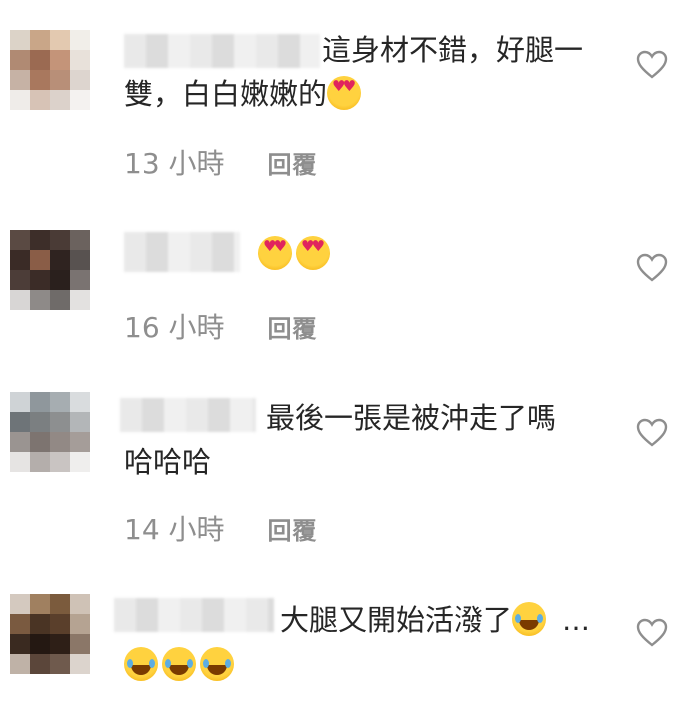 The height and width of the screenshot is (712, 700). Describe the element at coordinates (174, 529) in the screenshot. I see `comment-time: 14 小時` at that location.